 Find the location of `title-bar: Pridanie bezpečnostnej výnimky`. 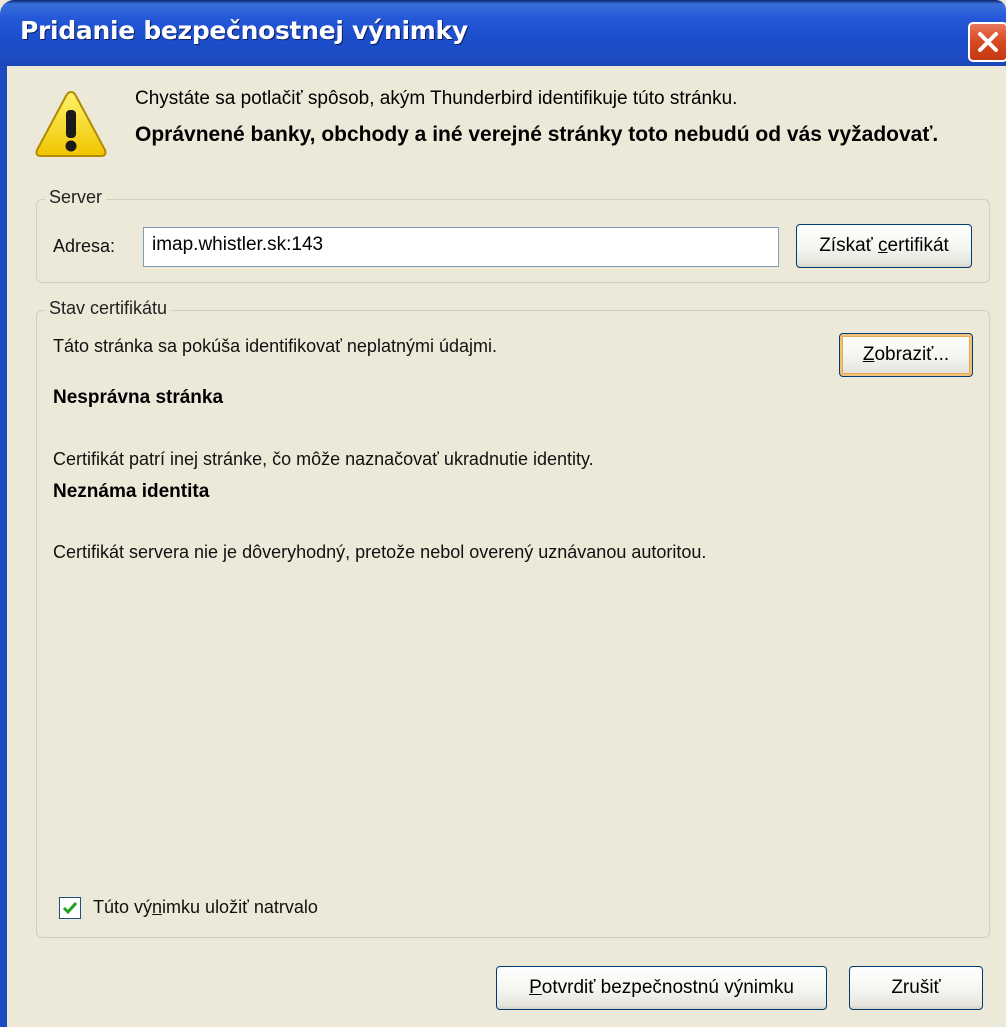

title-bar: Pridanie bezpečnostnej výnimky is located at coordinates (503, 33).